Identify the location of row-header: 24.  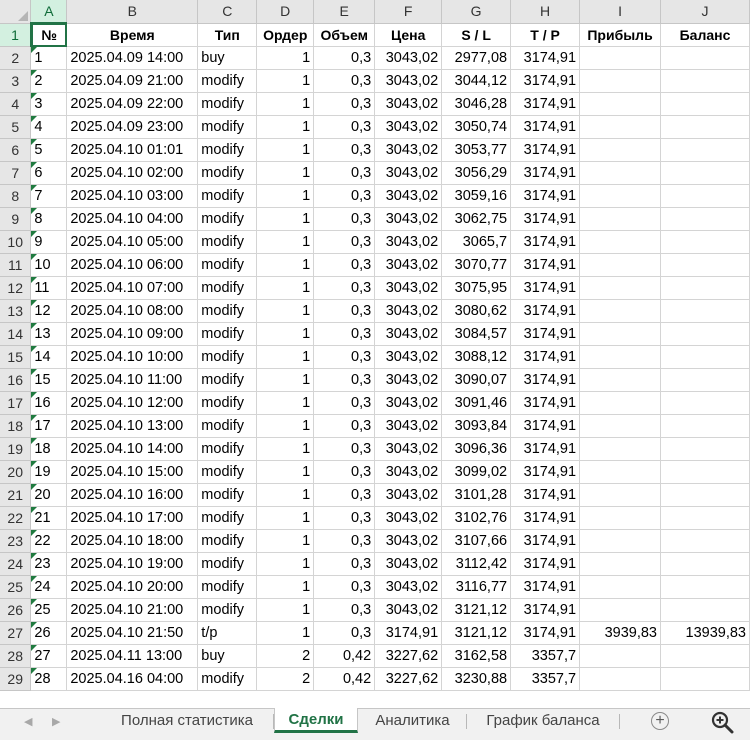
(16, 564).